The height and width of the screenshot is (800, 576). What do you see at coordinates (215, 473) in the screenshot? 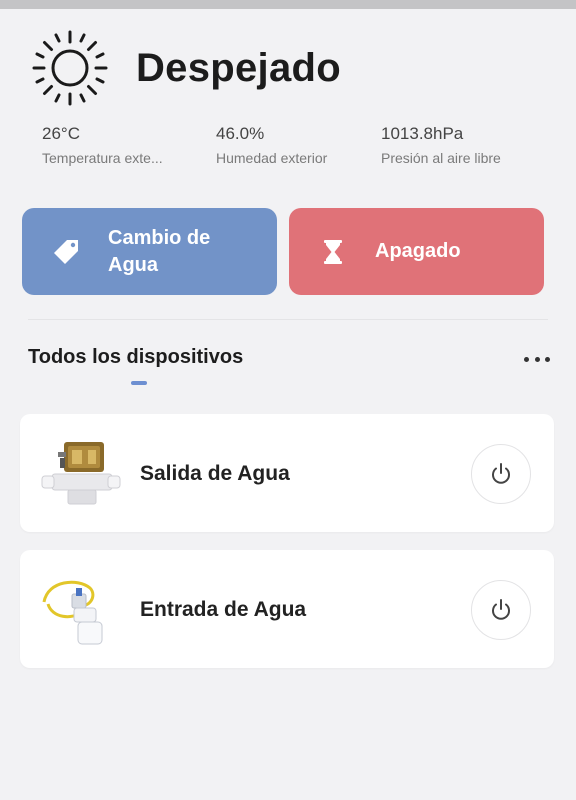
I see `device-name-salida: Salida de Agua` at bounding box center [215, 473].